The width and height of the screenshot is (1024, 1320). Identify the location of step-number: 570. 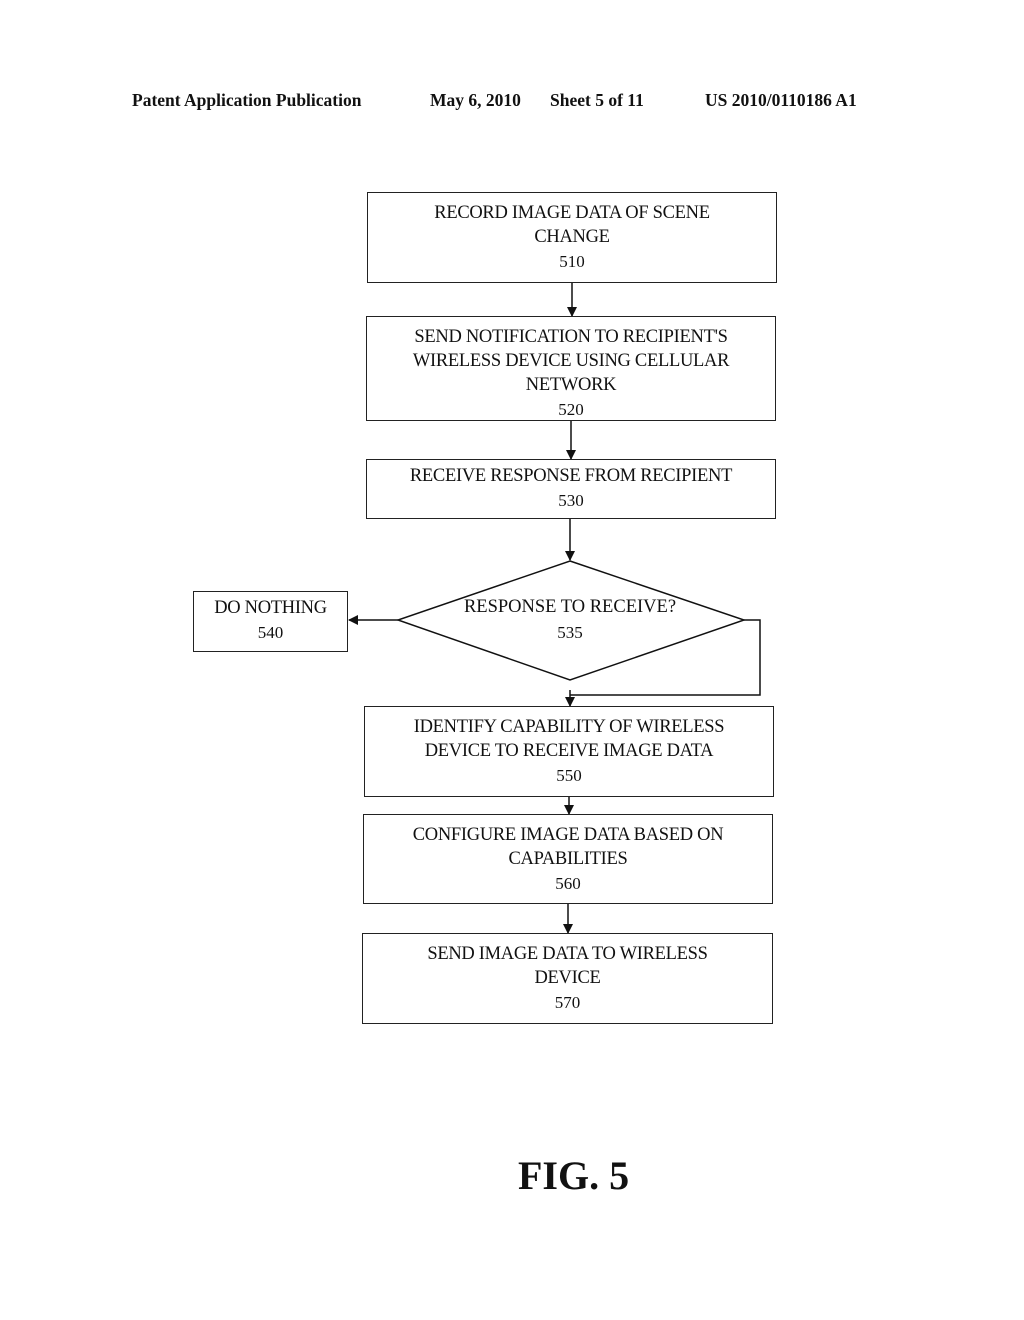
(567, 1002).